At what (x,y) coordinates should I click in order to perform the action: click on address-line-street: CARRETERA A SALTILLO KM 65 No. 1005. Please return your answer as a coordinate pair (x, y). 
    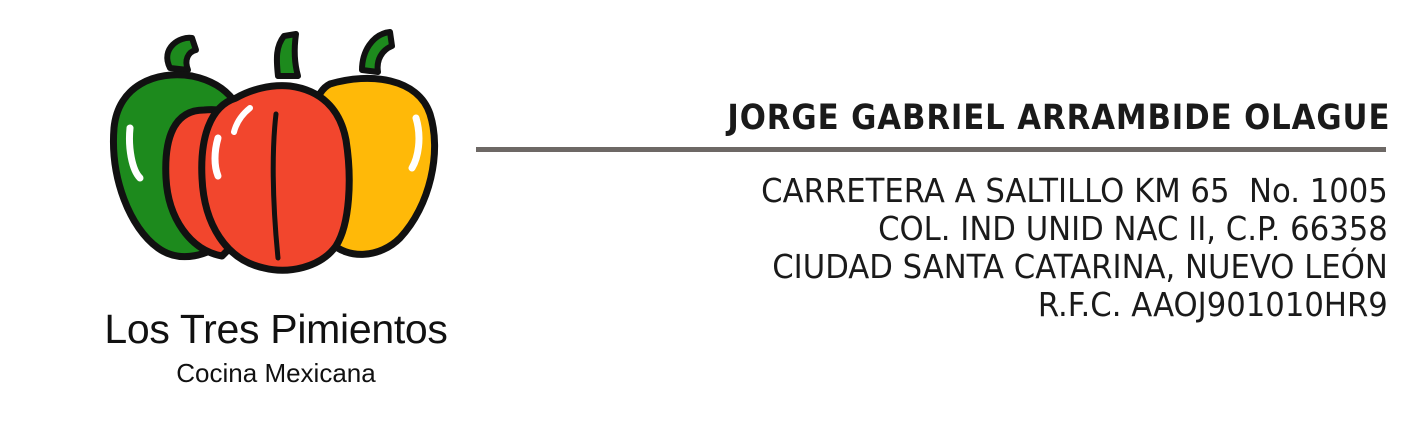
    Looking at the image, I should click on (1074, 190).